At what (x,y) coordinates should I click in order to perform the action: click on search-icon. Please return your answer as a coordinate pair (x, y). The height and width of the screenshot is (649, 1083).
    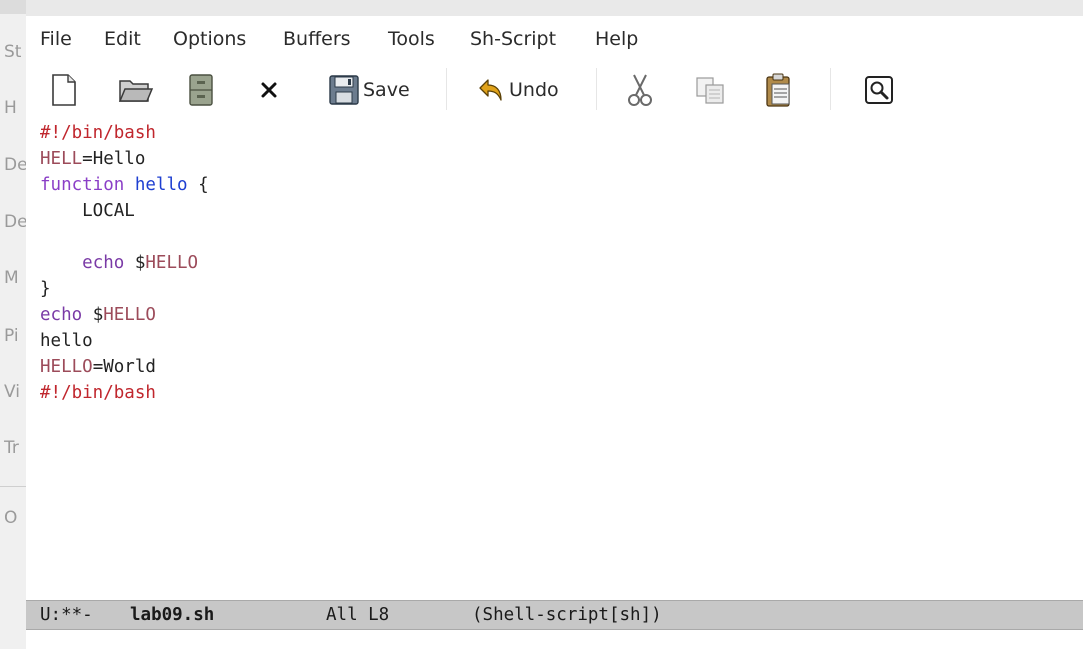
    Looking at the image, I should click on (879, 90).